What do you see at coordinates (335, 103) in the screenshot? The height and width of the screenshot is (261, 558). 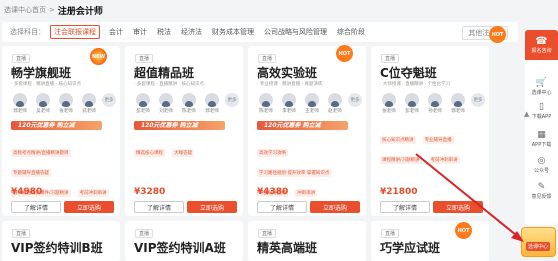 I see `teacher: 赵老师` at bounding box center [335, 103].